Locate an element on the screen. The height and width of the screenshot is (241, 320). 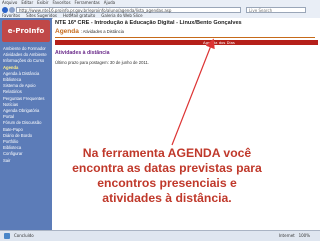
page-title: Agenda : Atividades a Distância is located at coordinates (89, 31).